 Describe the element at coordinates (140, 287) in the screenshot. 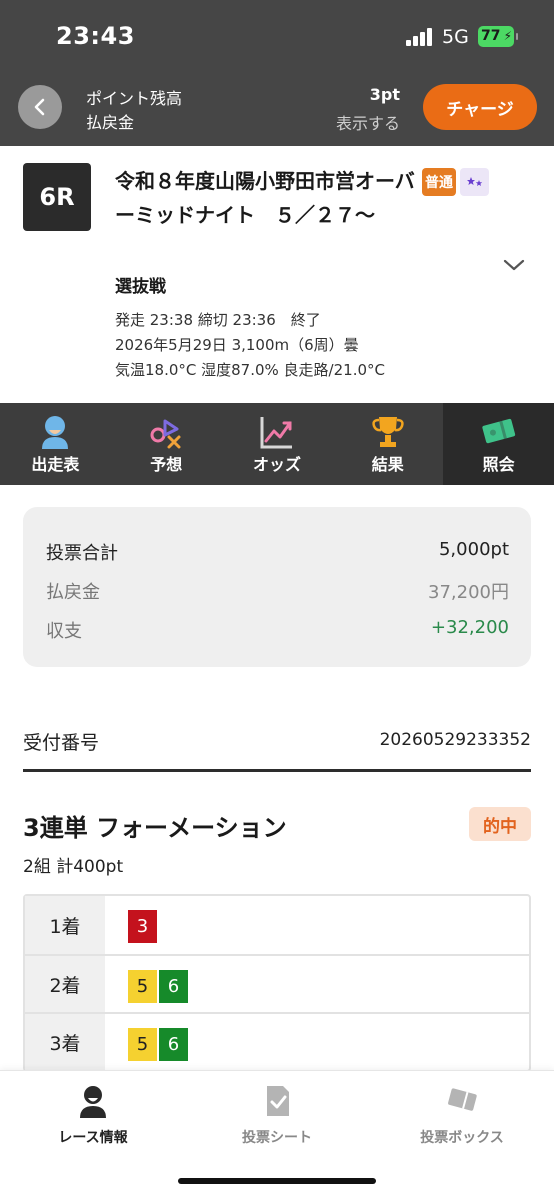

I see `race-class: 選抜戦` at that location.